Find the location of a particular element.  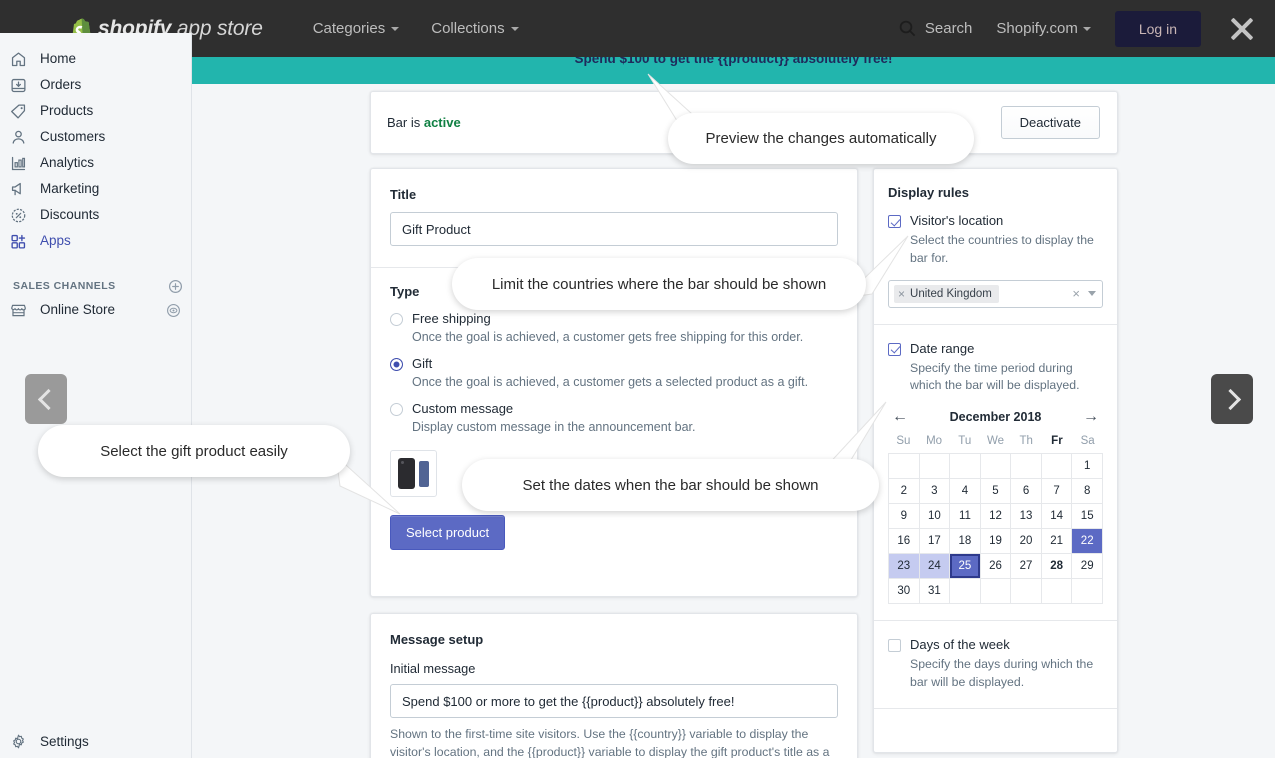

rule-days-of-week-label: Days of the week is located at coordinates (960, 645).